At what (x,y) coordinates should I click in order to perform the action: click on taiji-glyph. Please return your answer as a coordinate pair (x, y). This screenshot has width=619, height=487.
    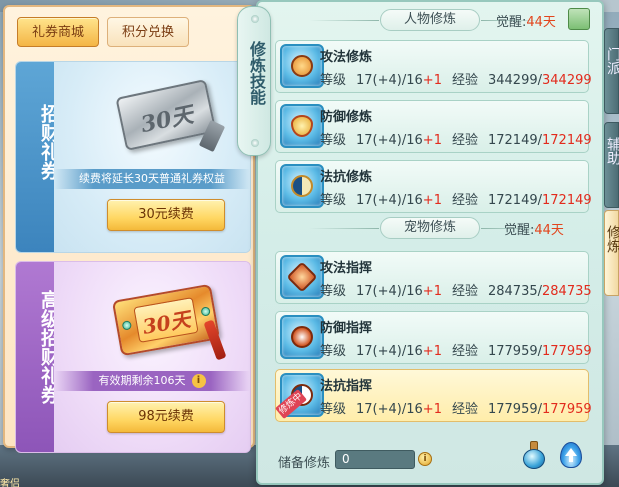
    Looking at the image, I should click on (302, 186).